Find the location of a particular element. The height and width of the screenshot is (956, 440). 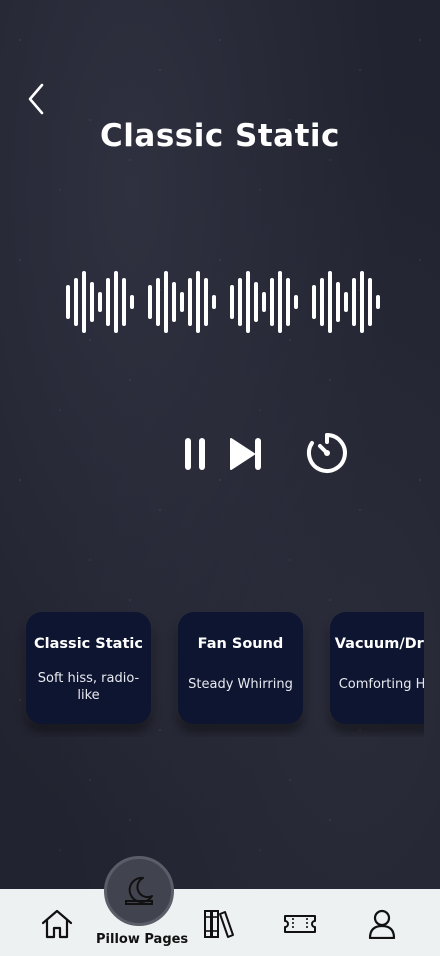

waveform-visual is located at coordinates (223, 302).